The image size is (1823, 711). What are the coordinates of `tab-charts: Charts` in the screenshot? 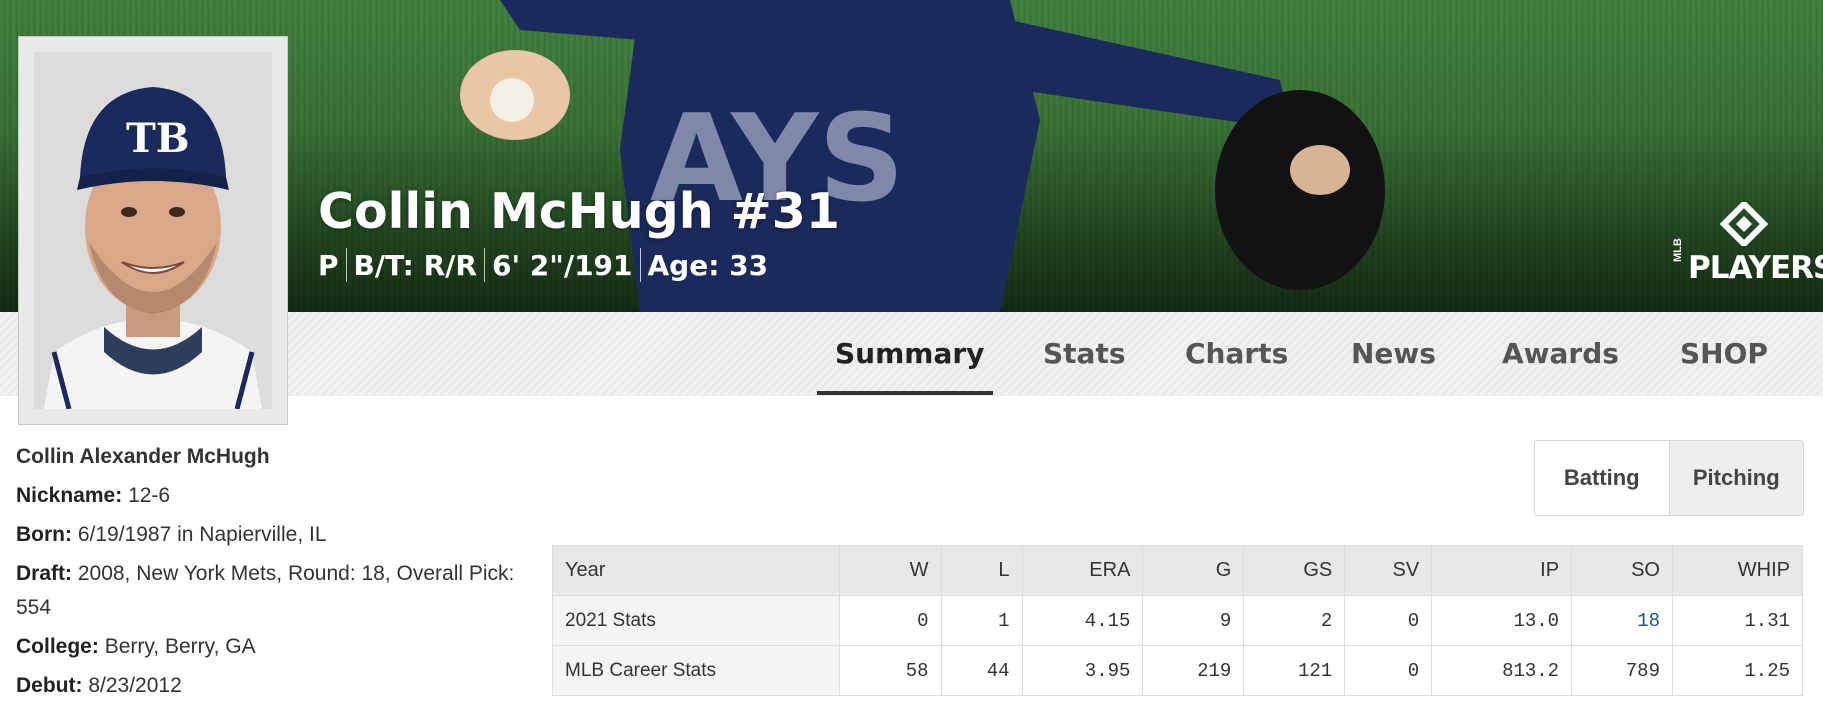 It's located at (1236, 354).